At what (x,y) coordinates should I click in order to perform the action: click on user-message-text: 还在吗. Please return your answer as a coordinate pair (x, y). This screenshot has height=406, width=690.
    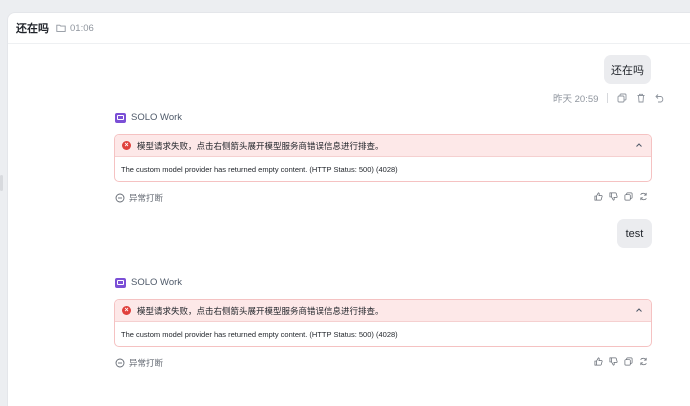
    Looking at the image, I should click on (627, 70).